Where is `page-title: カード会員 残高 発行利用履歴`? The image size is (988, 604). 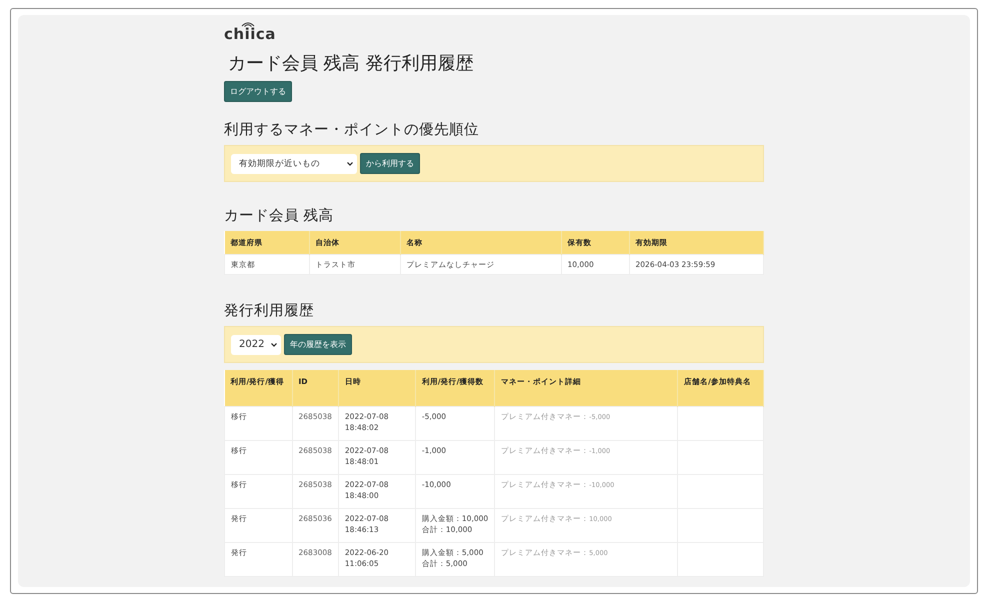
page-title: カード会員 残高 発行利用履歴 is located at coordinates (351, 63).